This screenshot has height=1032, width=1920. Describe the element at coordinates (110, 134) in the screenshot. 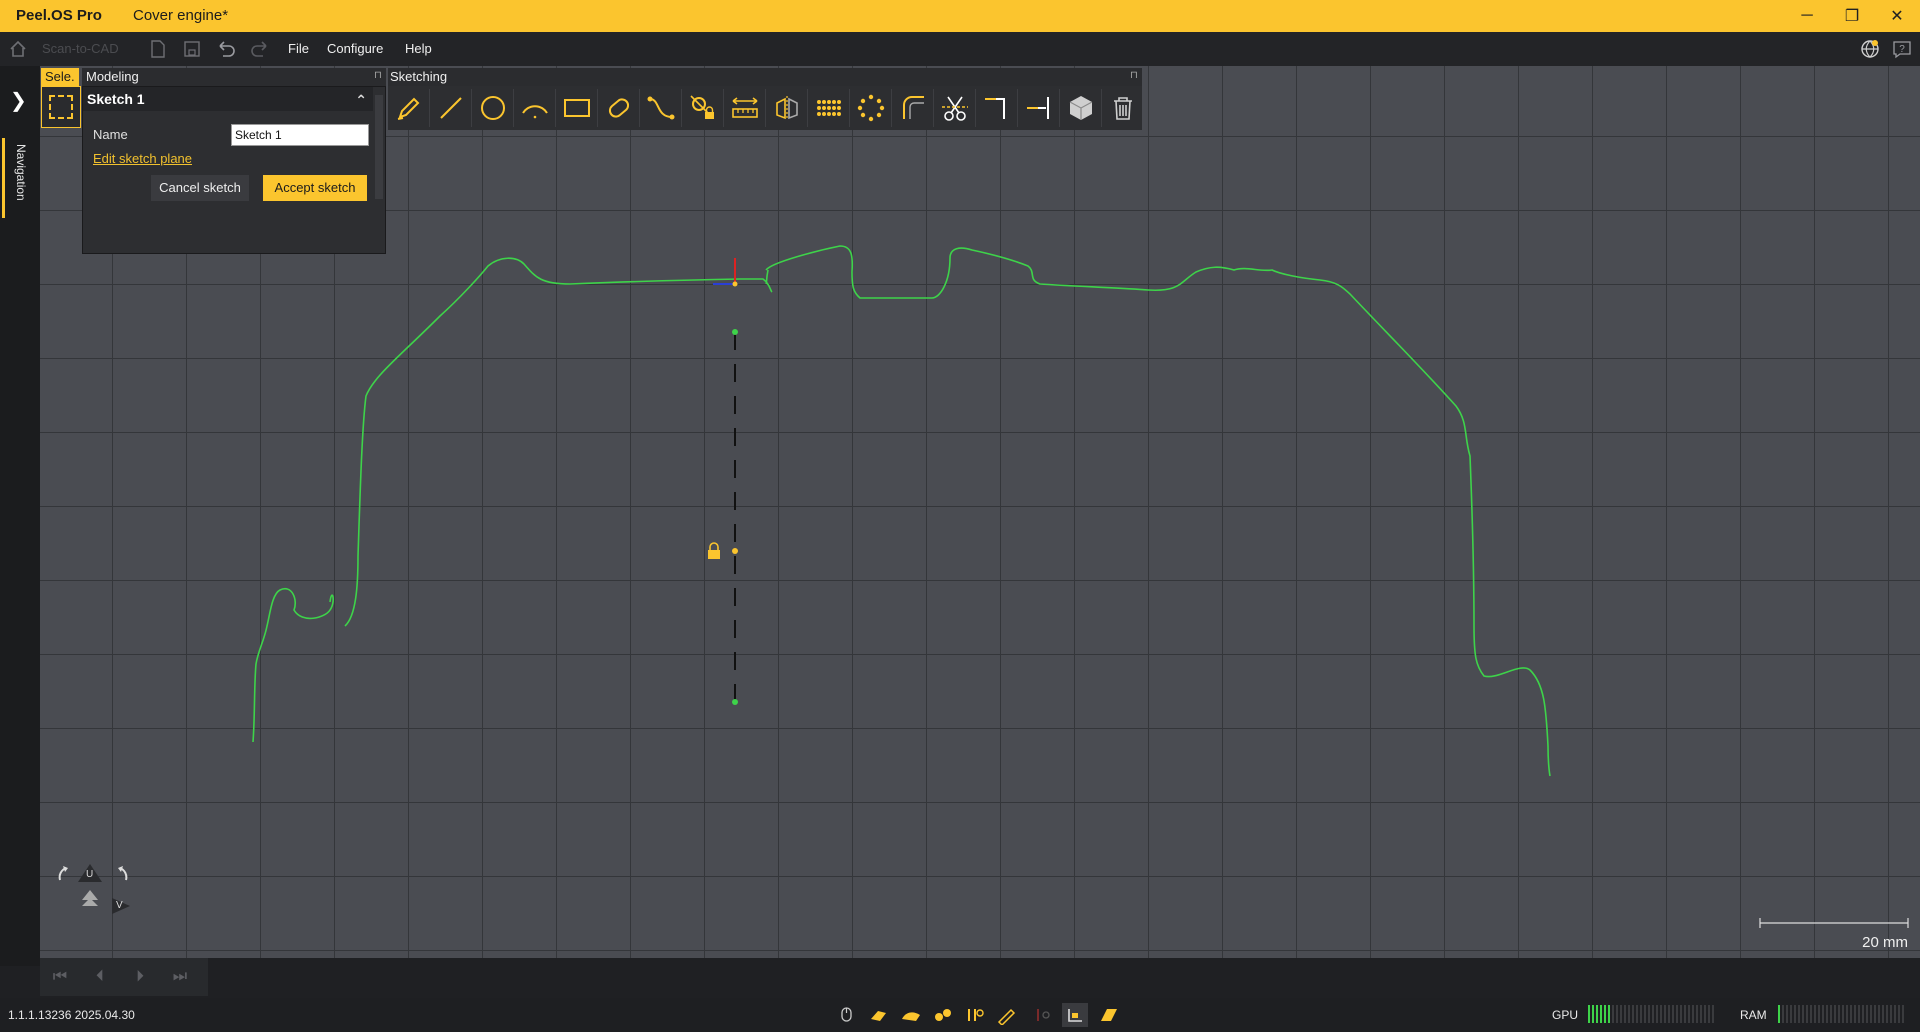

I see `name-label: Name` at that location.